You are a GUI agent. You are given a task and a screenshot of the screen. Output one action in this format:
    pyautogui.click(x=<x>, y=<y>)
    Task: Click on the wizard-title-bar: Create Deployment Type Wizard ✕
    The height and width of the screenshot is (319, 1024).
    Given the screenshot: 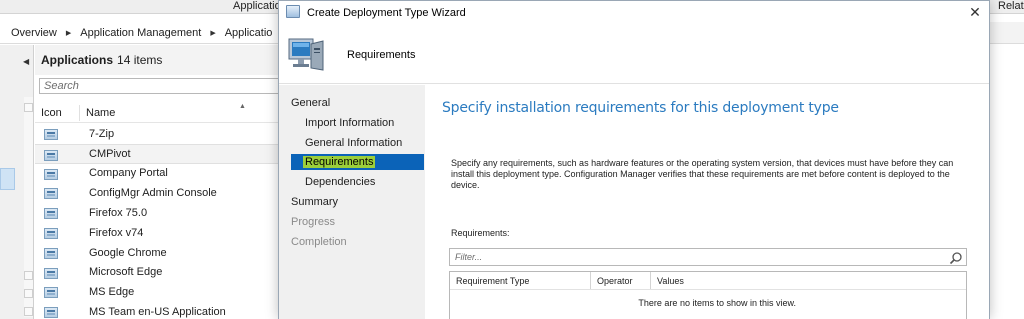 What is the action you would take?
    pyautogui.click(x=634, y=13)
    